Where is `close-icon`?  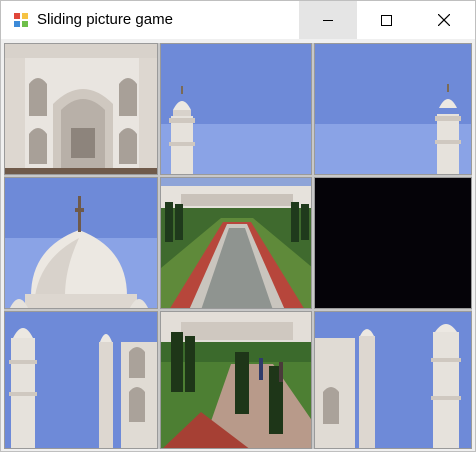 close-icon is located at coordinates (444, 20).